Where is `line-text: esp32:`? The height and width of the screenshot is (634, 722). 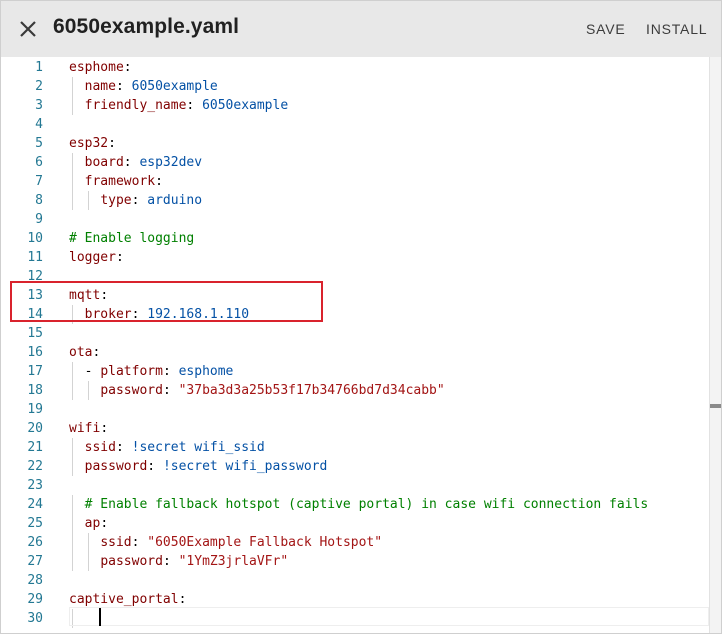
line-text: esp32: is located at coordinates (92, 143).